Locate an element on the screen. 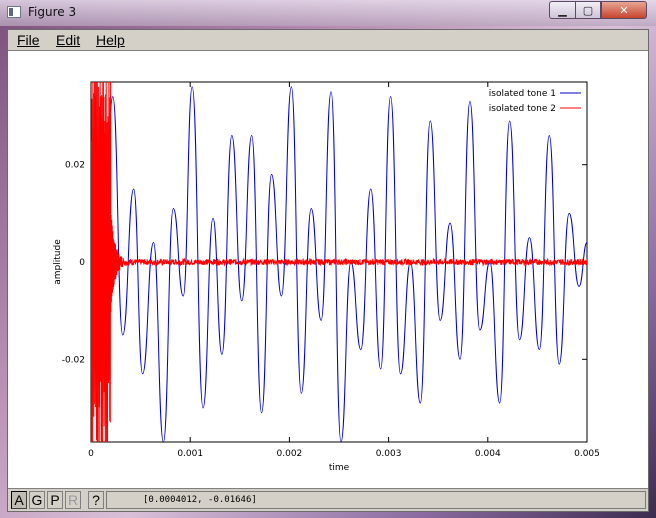 This screenshot has width=656, height=518. grid-button: G is located at coordinates (37, 500).